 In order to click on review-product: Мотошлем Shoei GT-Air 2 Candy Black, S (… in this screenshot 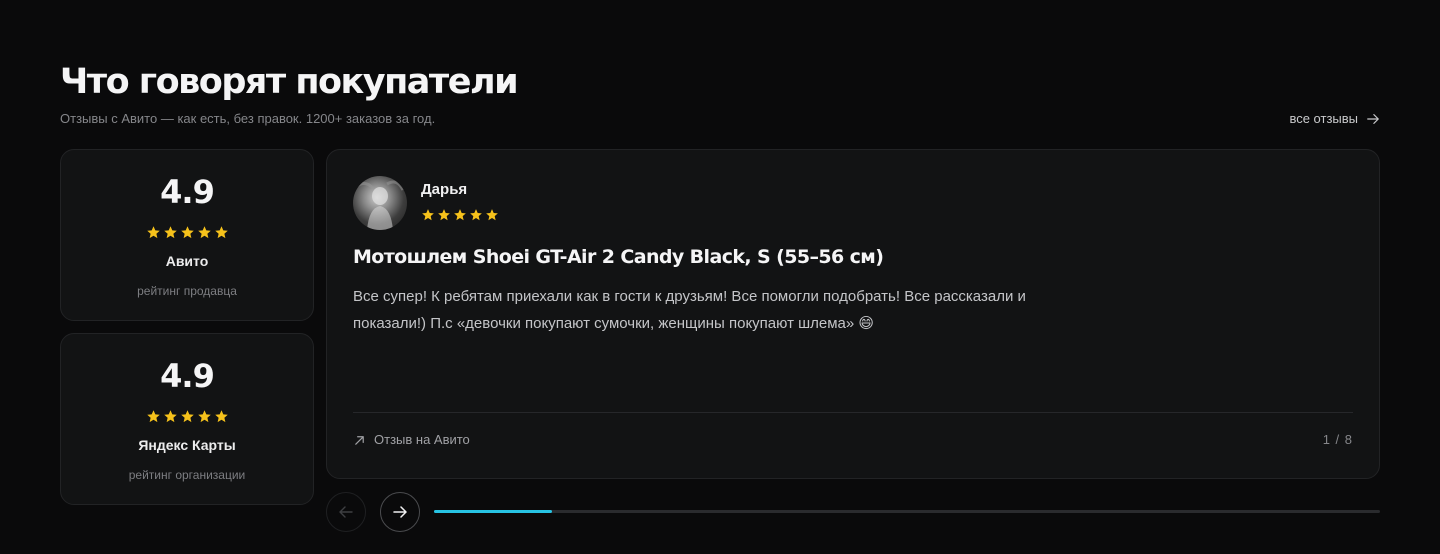, I will do `click(618, 257)`.